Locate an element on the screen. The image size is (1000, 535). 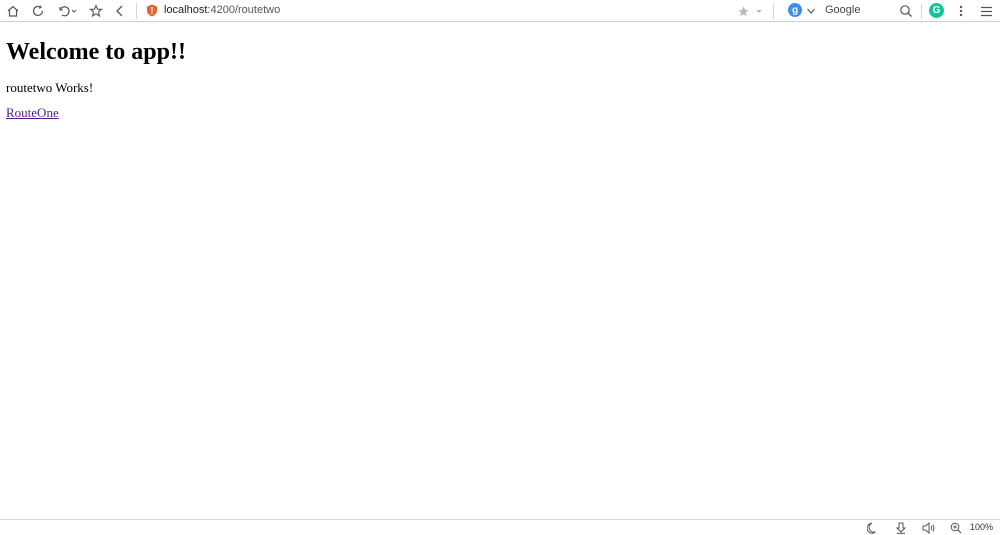
zoom-level: 100% is located at coordinates (981, 527).